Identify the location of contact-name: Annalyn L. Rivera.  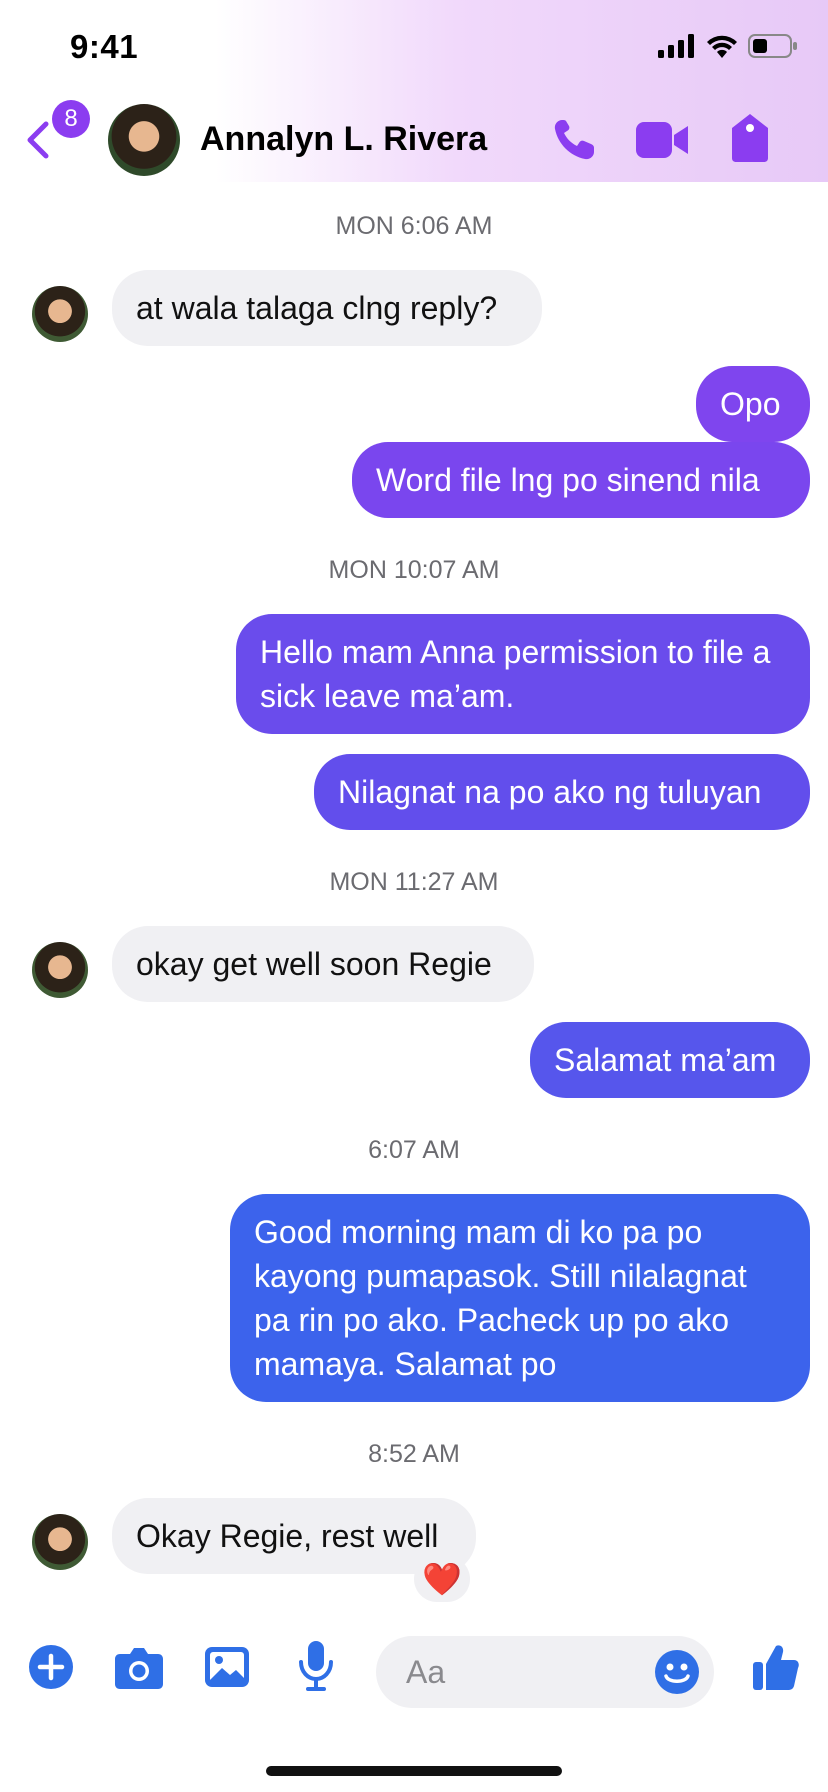
(343, 139).